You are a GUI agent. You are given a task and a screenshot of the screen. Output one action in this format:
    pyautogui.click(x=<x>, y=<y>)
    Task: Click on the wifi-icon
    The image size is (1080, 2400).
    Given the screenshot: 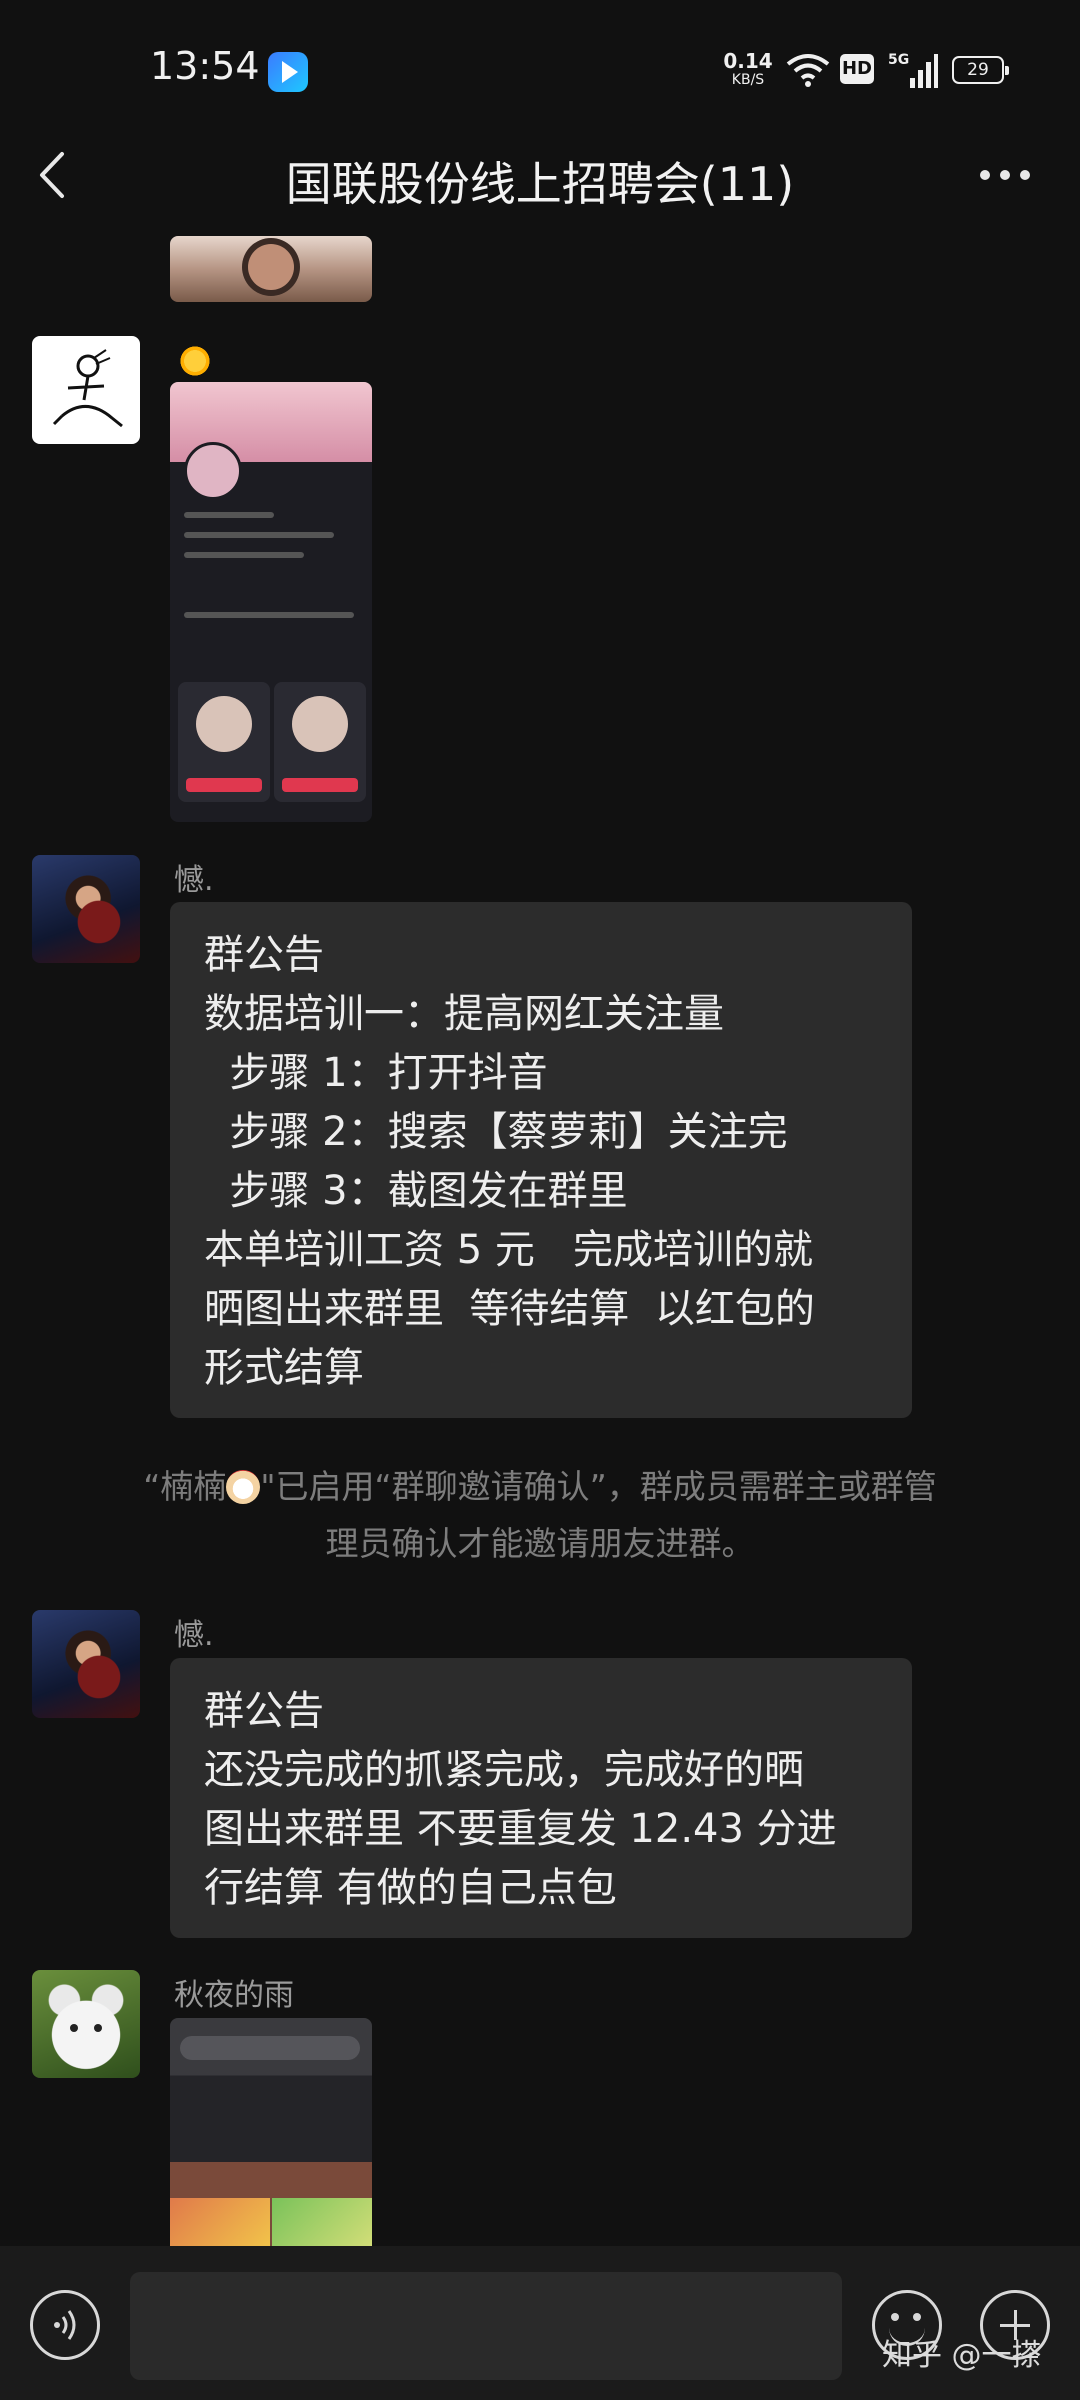 What is the action you would take?
    pyautogui.click(x=808, y=70)
    